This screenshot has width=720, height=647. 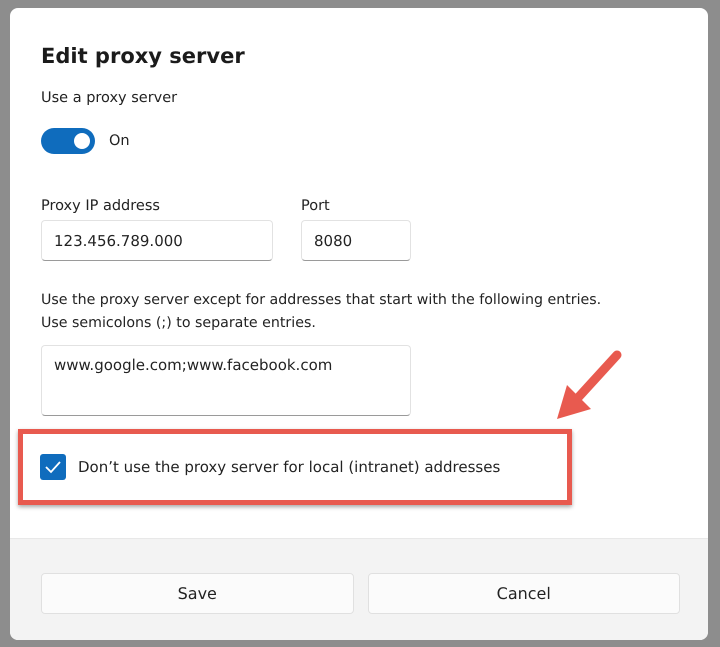 I want to click on toggle-state: On, so click(x=119, y=141).